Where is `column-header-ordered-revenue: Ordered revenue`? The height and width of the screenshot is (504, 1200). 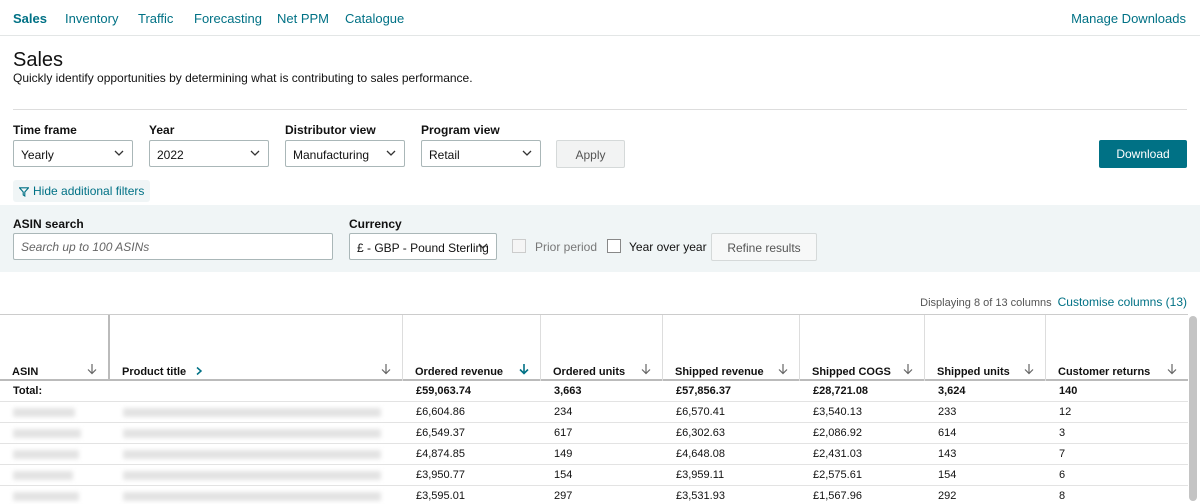
column-header-ordered-revenue: Ordered revenue is located at coordinates (472, 348).